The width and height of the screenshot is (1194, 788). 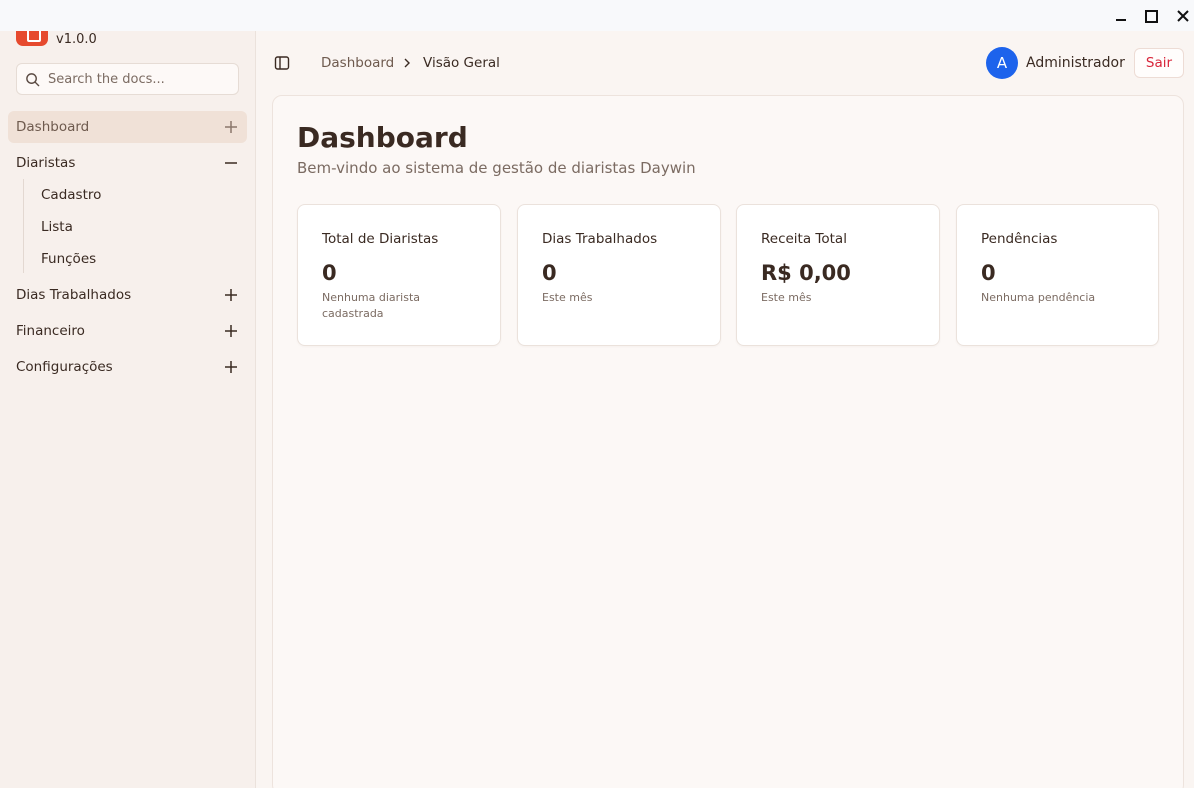 I want to click on sidebar-subitem-funcoes: Funções, so click(x=68, y=259).